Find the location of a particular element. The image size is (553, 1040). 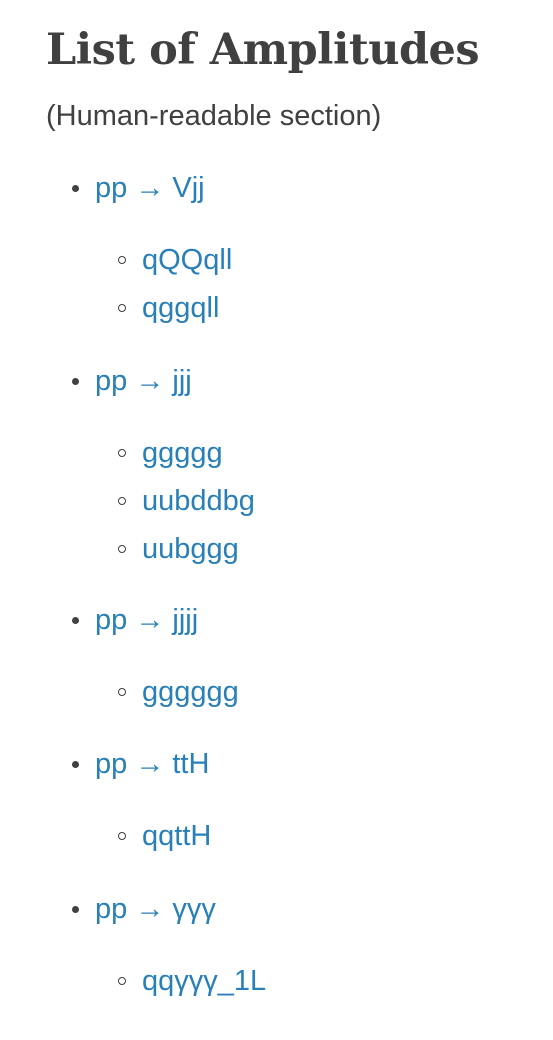

process-link: pp → ttH is located at coordinates (152, 764).